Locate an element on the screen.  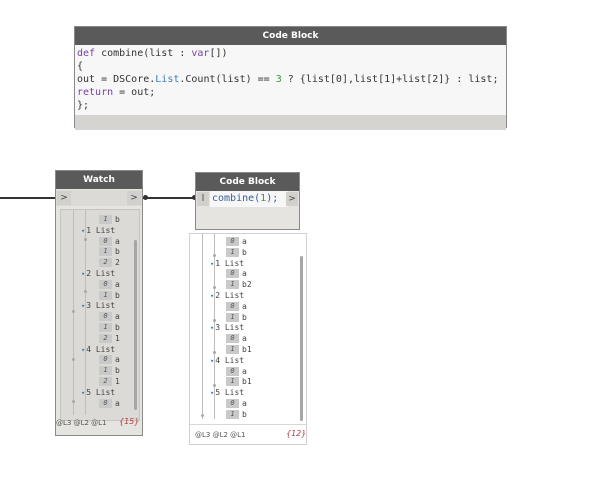
code-line: return = out; is located at coordinates (290, 92).